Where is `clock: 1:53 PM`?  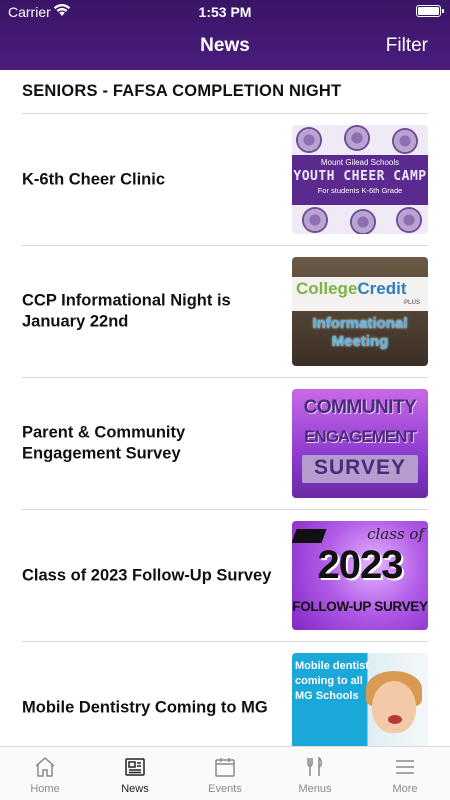
clock: 1:53 PM is located at coordinates (225, 12).